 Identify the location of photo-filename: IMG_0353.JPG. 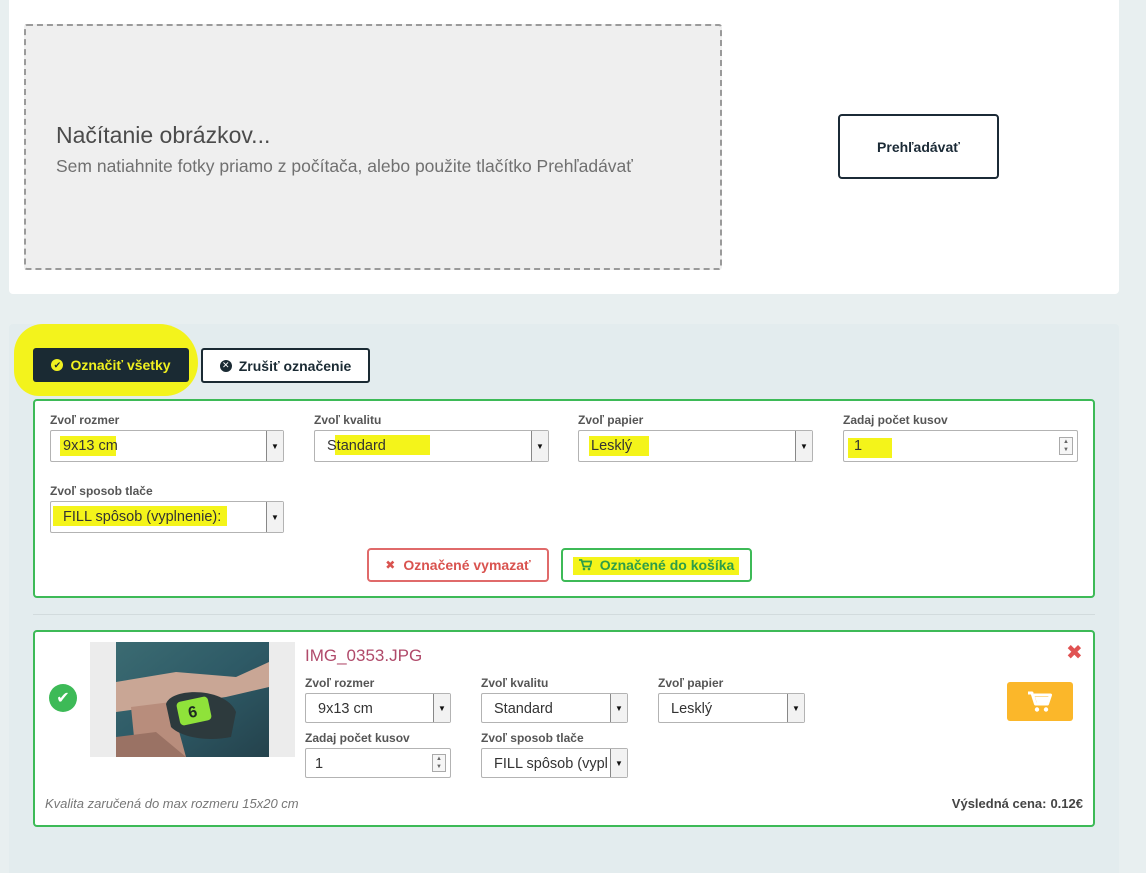
(364, 655).